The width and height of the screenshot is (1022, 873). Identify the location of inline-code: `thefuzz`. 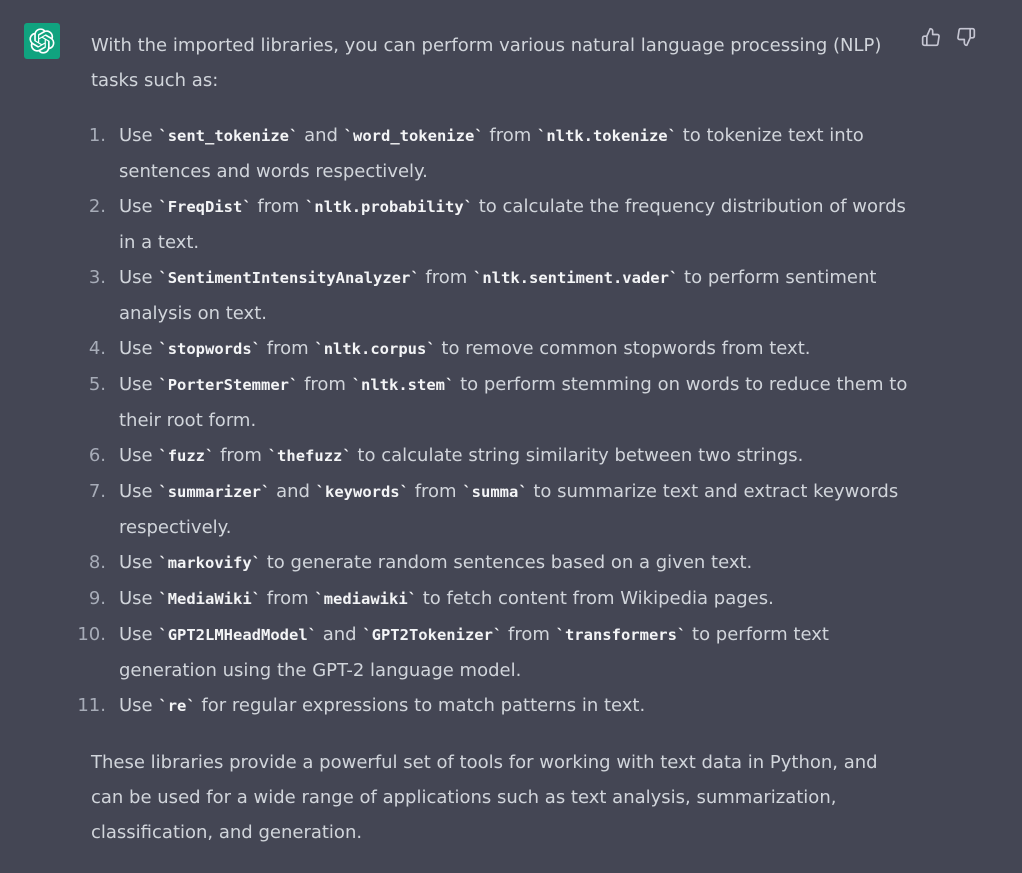
(309, 456).